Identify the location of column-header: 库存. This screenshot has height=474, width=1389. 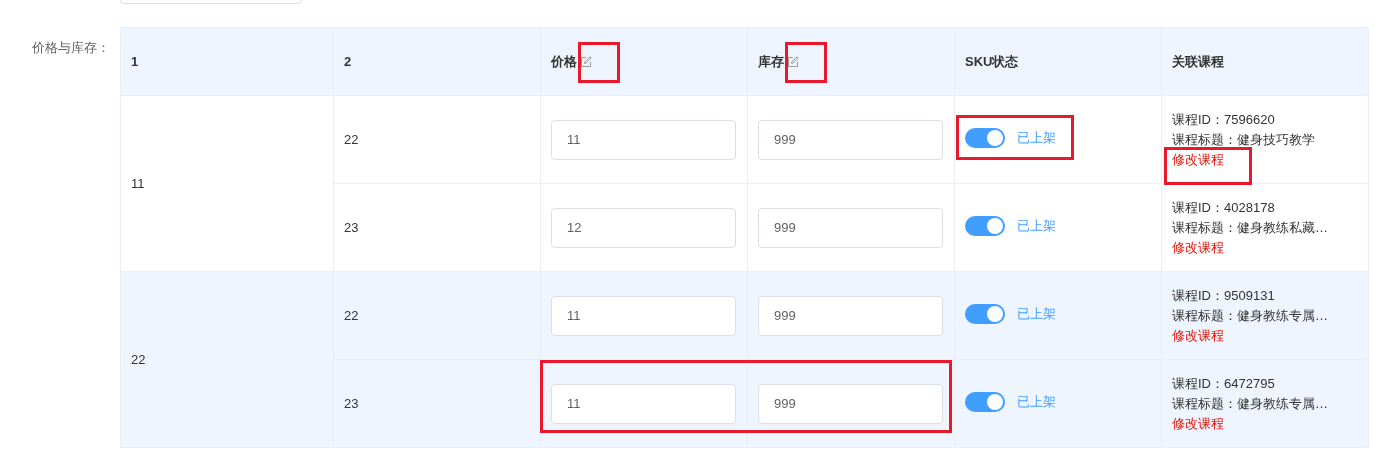
(771, 61).